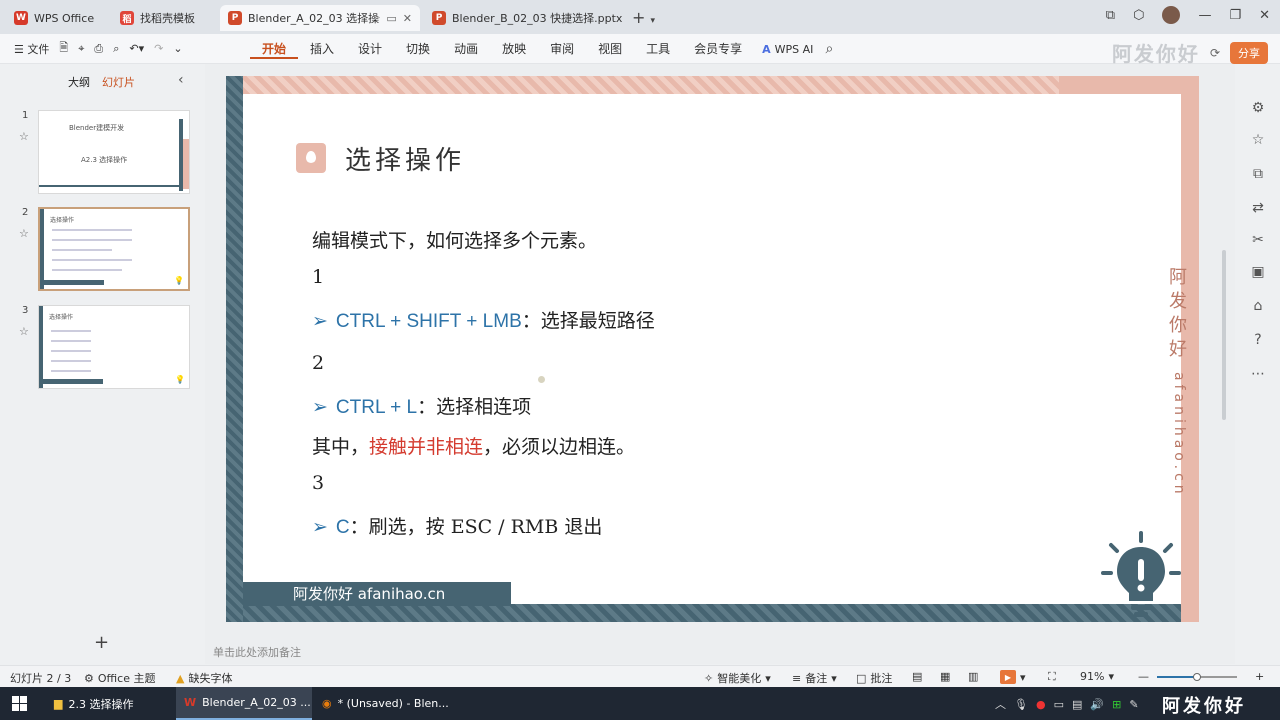  I want to click on tab-view: 视图, so click(610, 49).